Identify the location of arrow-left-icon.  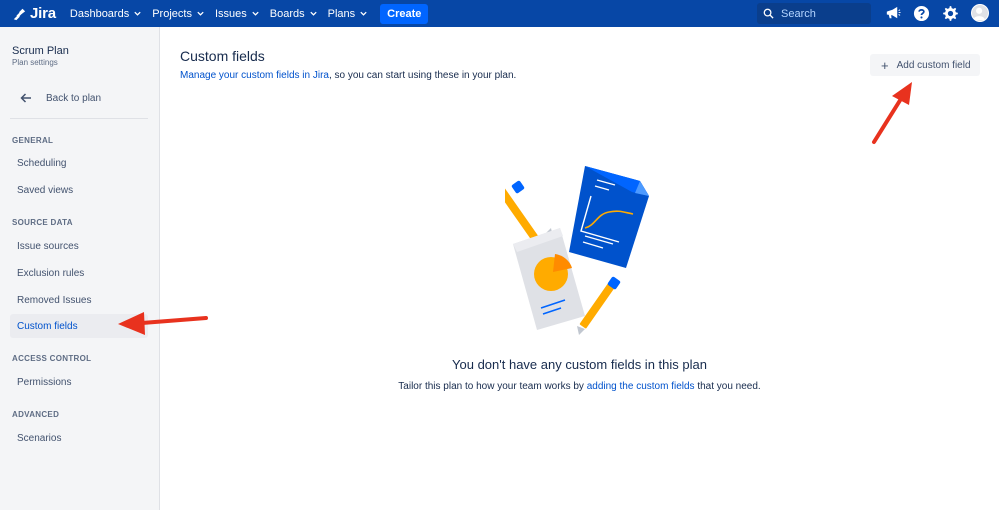
(25, 98).